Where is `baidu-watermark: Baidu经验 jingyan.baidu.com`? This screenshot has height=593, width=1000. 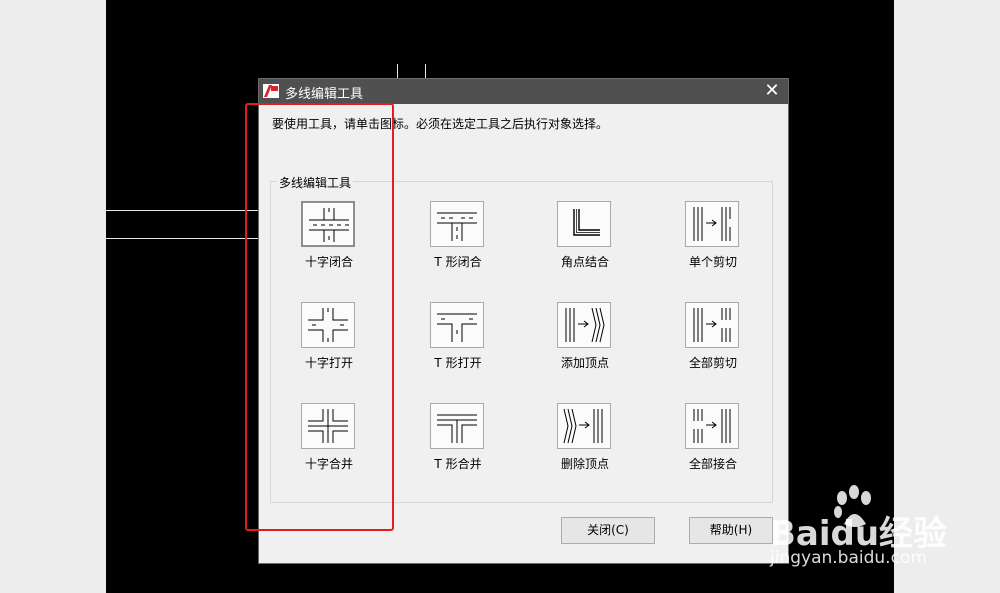
baidu-watermark: Baidu经验 jingyan.baidu.com is located at coordinates (865, 529).